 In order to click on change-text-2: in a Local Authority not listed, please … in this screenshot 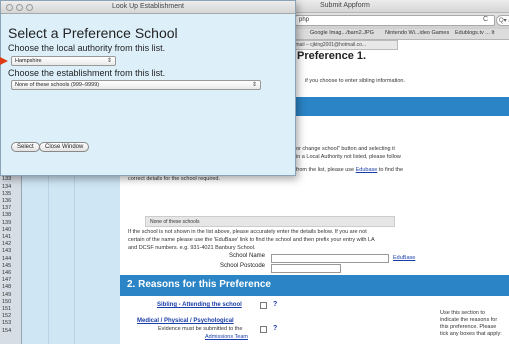, I will do `click(348, 157)`.